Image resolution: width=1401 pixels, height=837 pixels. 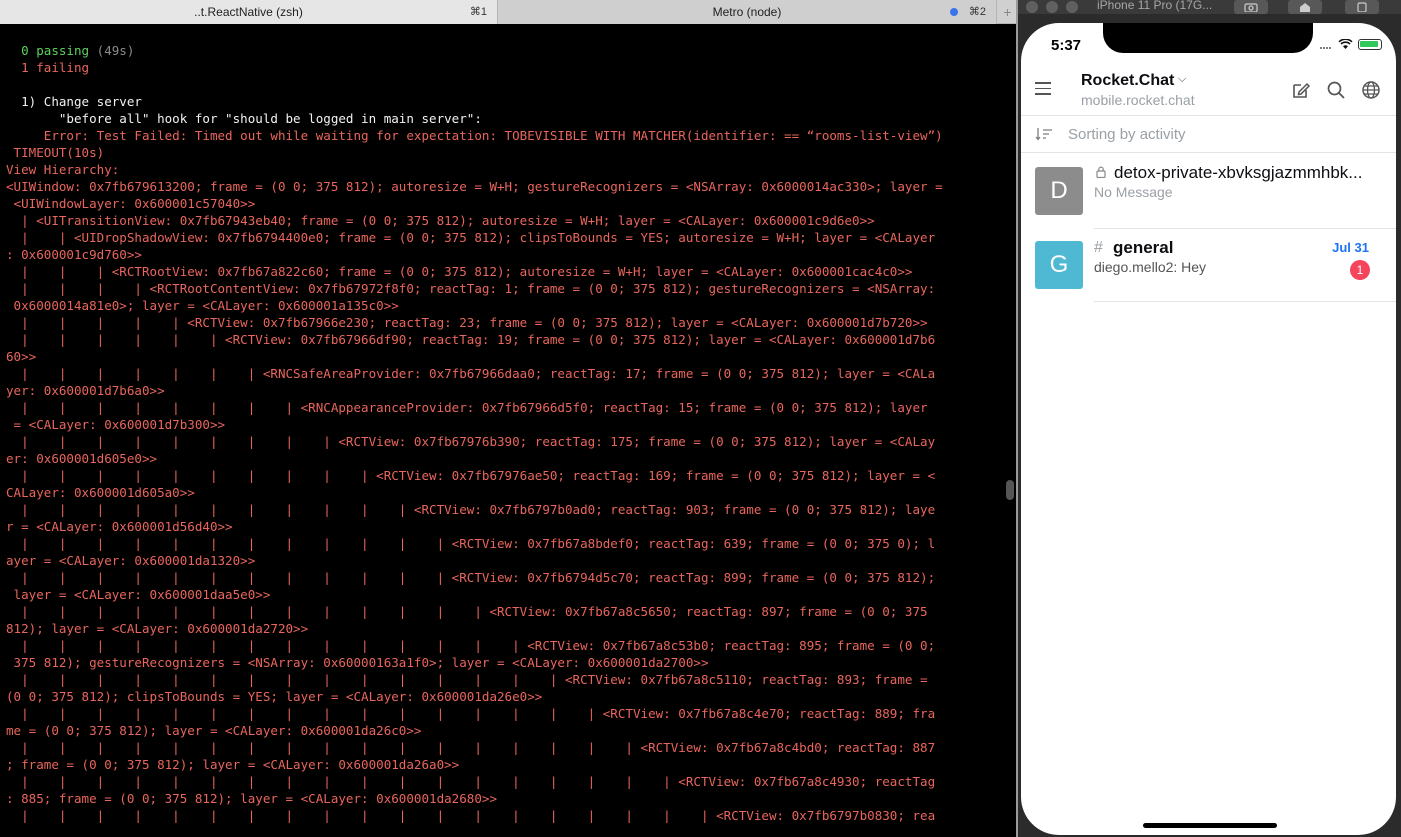 What do you see at coordinates (1301, 90) in the screenshot?
I see `compose-icon` at bounding box center [1301, 90].